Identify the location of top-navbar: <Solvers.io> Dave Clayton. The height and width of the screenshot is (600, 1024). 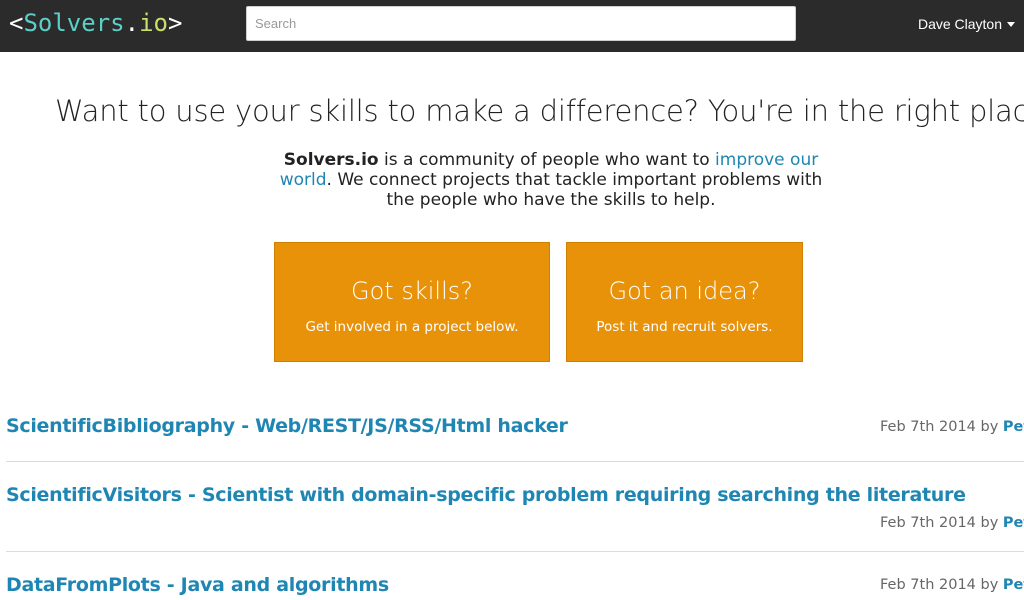
(512, 26).